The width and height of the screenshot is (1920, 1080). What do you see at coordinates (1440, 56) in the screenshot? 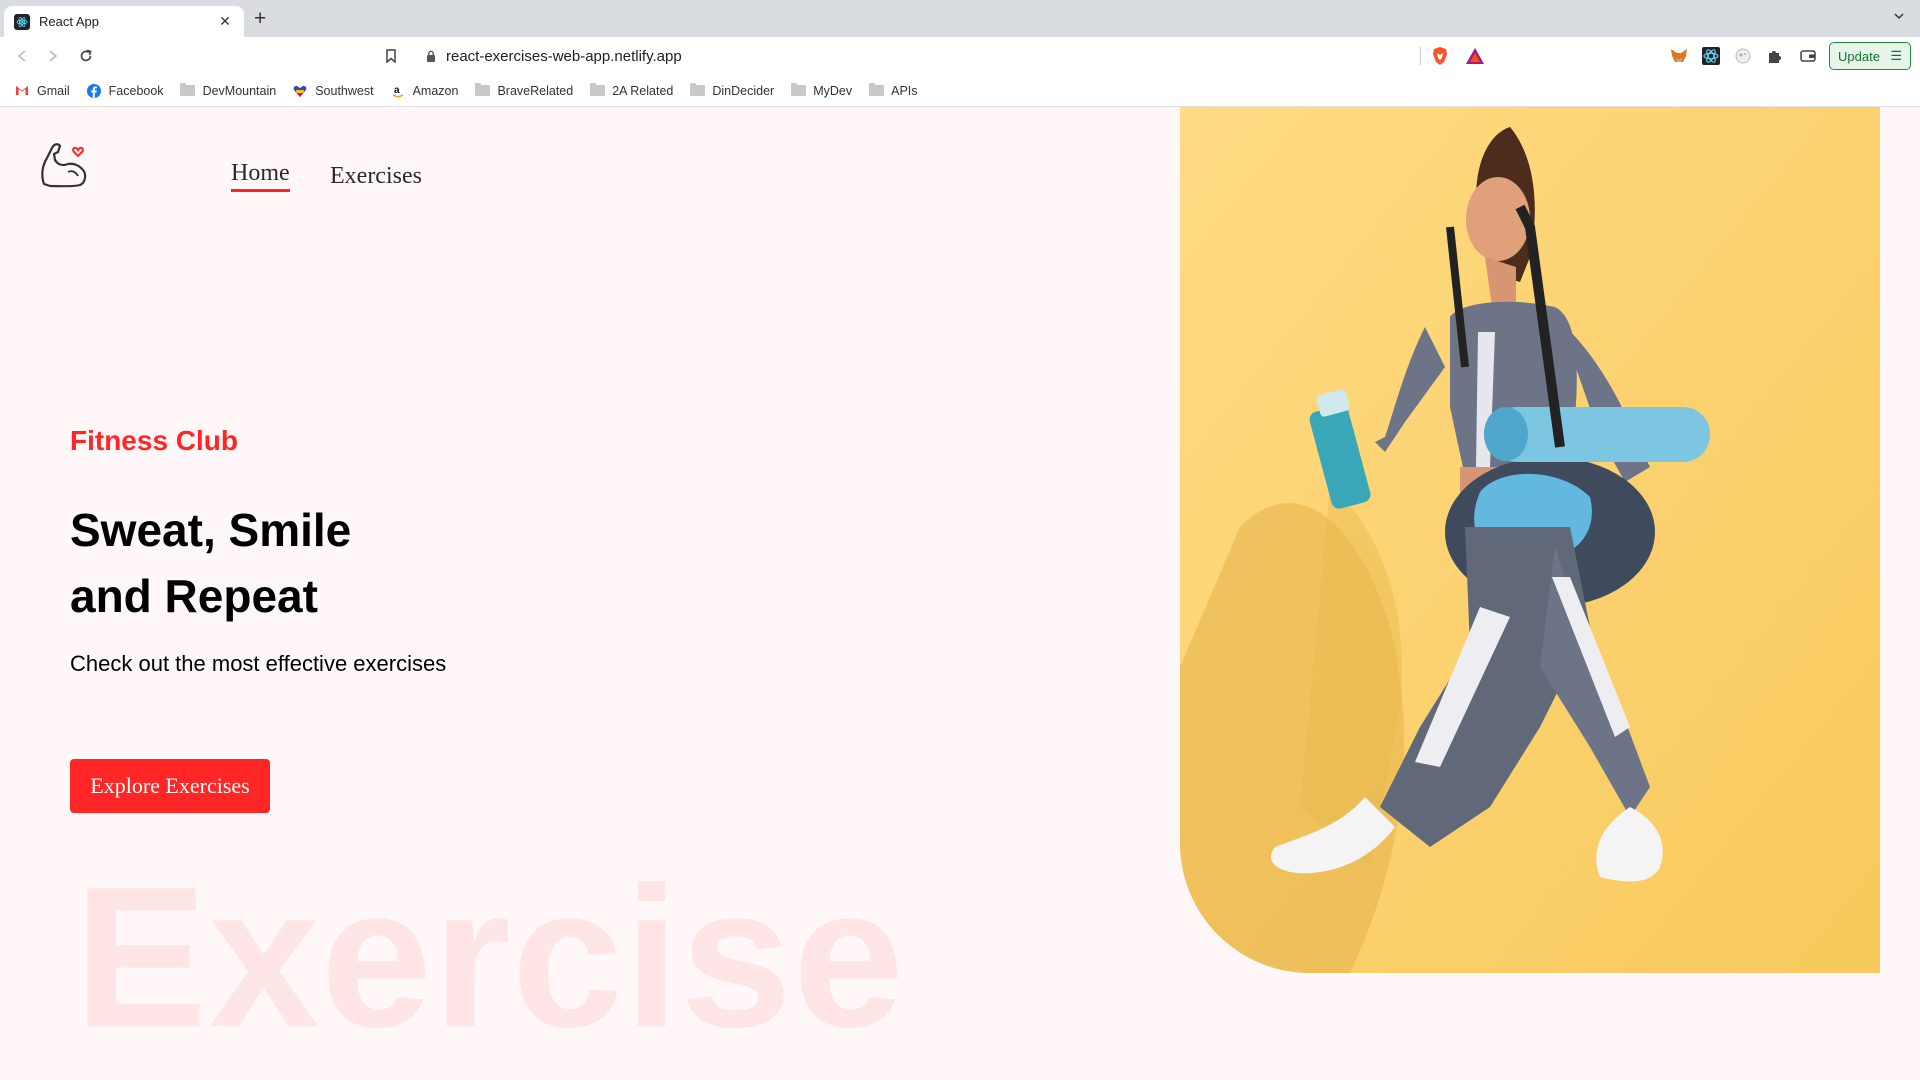
I see `brave-shields-icon` at bounding box center [1440, 56].